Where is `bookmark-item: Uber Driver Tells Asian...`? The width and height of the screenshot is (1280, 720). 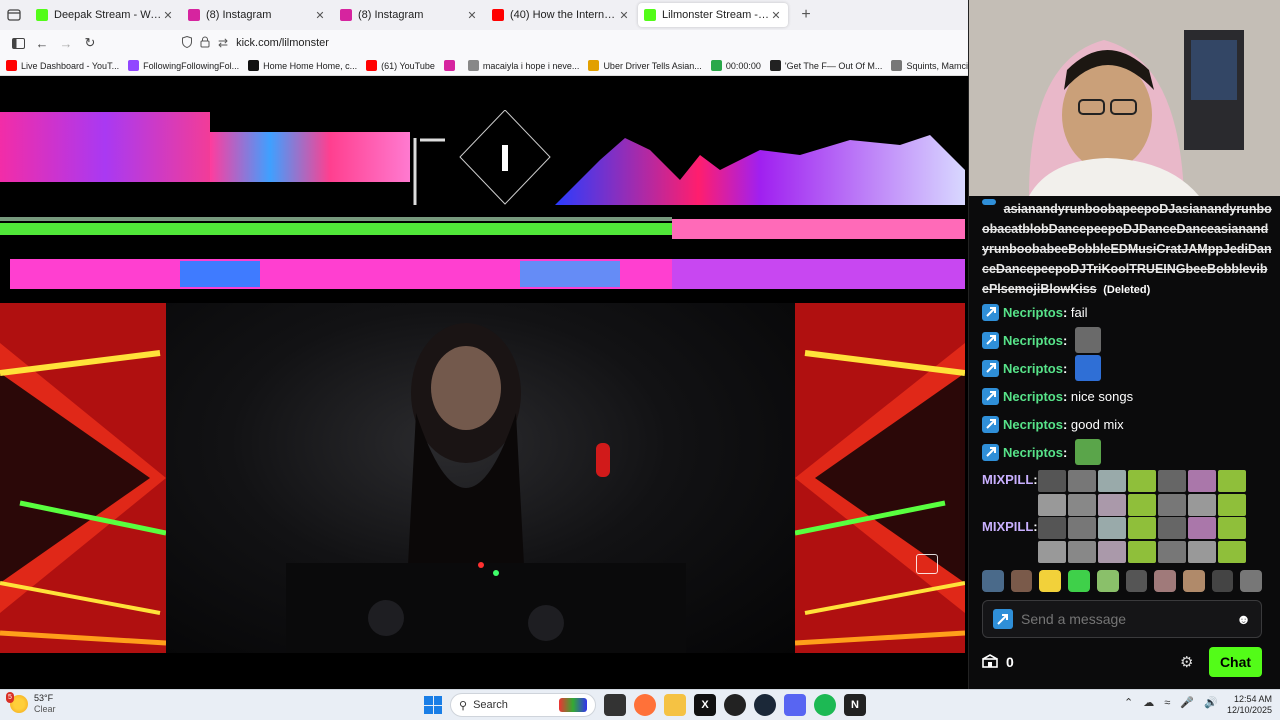
bookmark-item: Uber Driver Tells Asian... is located at coordinates (645, 65).